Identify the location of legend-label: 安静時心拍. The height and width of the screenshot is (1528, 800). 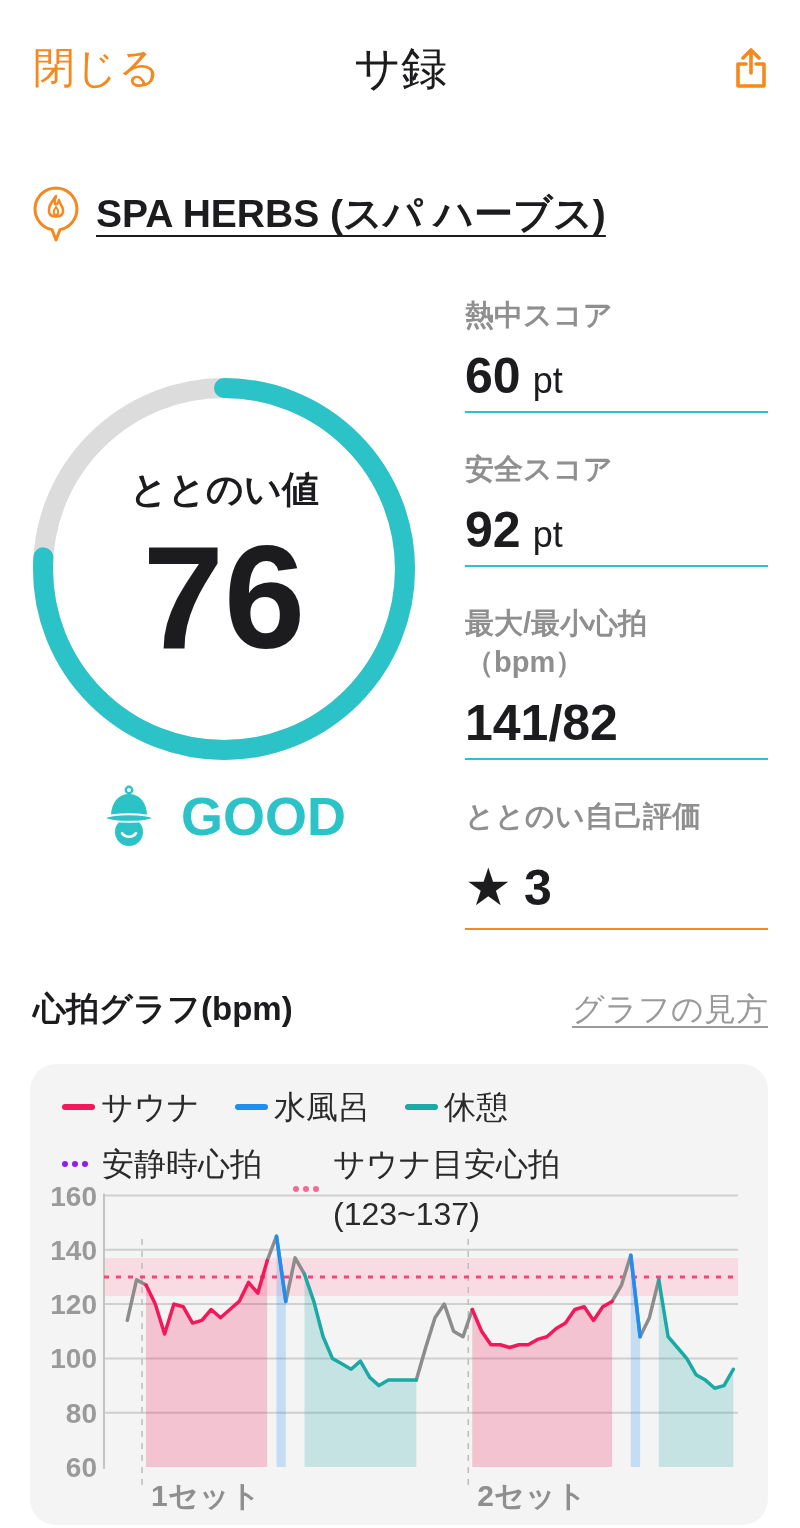
(182, 1164).